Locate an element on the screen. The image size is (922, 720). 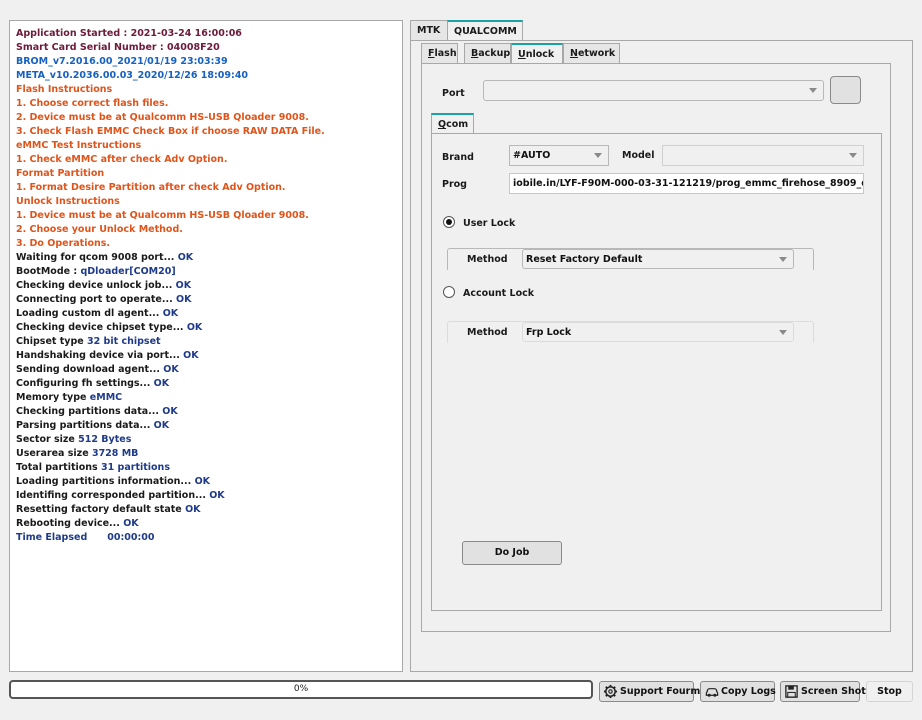
tab-network-rest: etwork is located at coordinates (596, 53).